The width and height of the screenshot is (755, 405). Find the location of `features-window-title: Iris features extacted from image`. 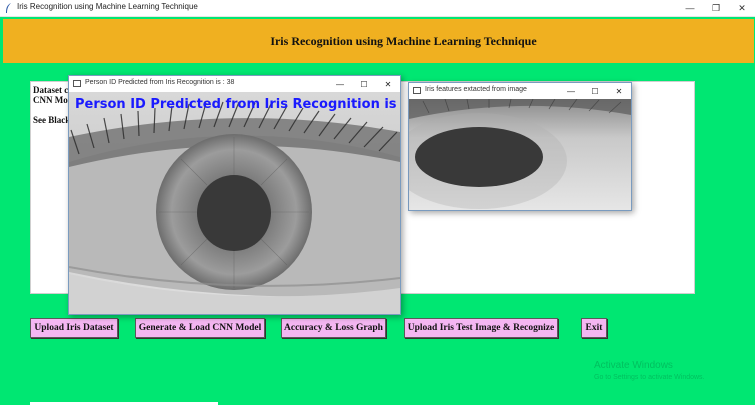

features-window-title: Iris features extacted from image is located at coordinates (476, 89).